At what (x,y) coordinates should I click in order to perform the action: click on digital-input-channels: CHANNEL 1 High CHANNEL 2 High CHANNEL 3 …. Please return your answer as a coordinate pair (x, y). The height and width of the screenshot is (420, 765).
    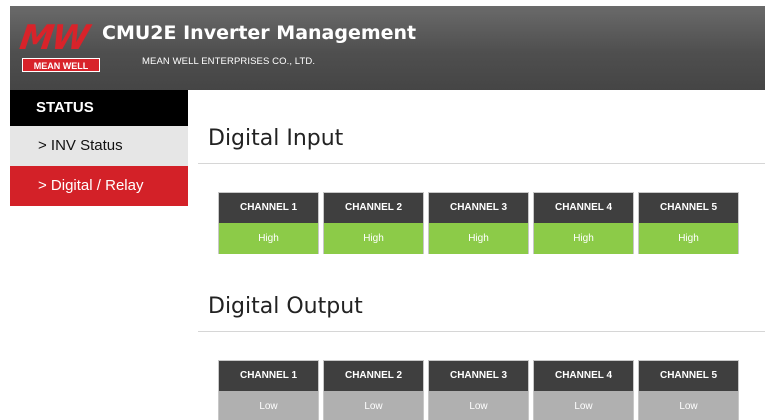
    Looking at the image, I should click on (478, 223).